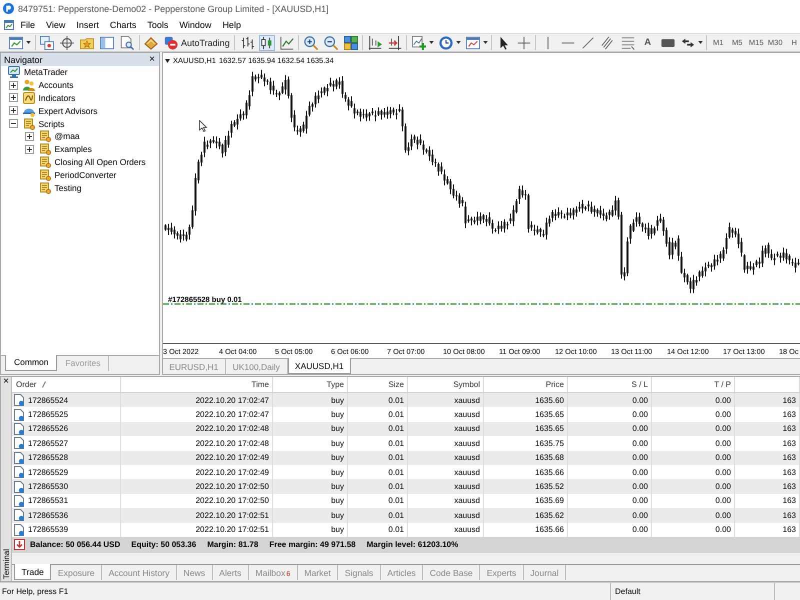 The width and height of the screenshot is (800, 600). What do you see at coordinates (6, 564) in the screenshot?
I see `panel-title: Terminal` at bounding box center [6, 564].